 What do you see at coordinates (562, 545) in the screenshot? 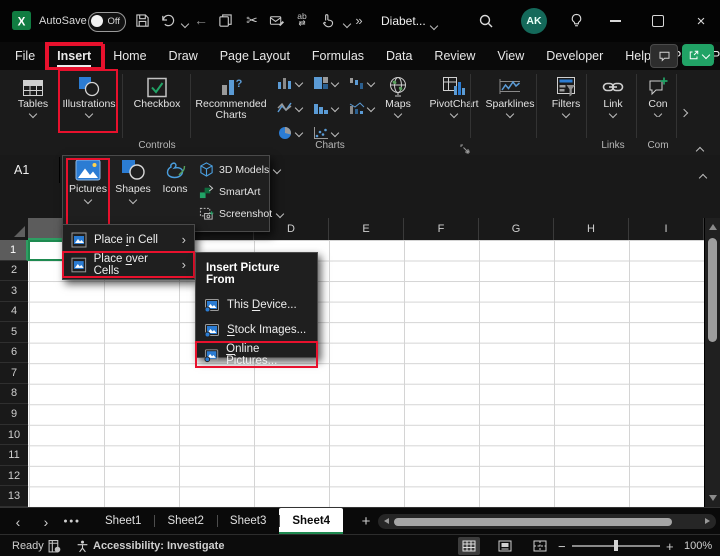
I see `zoom-out-button: −` at bounding box center [562, 545].